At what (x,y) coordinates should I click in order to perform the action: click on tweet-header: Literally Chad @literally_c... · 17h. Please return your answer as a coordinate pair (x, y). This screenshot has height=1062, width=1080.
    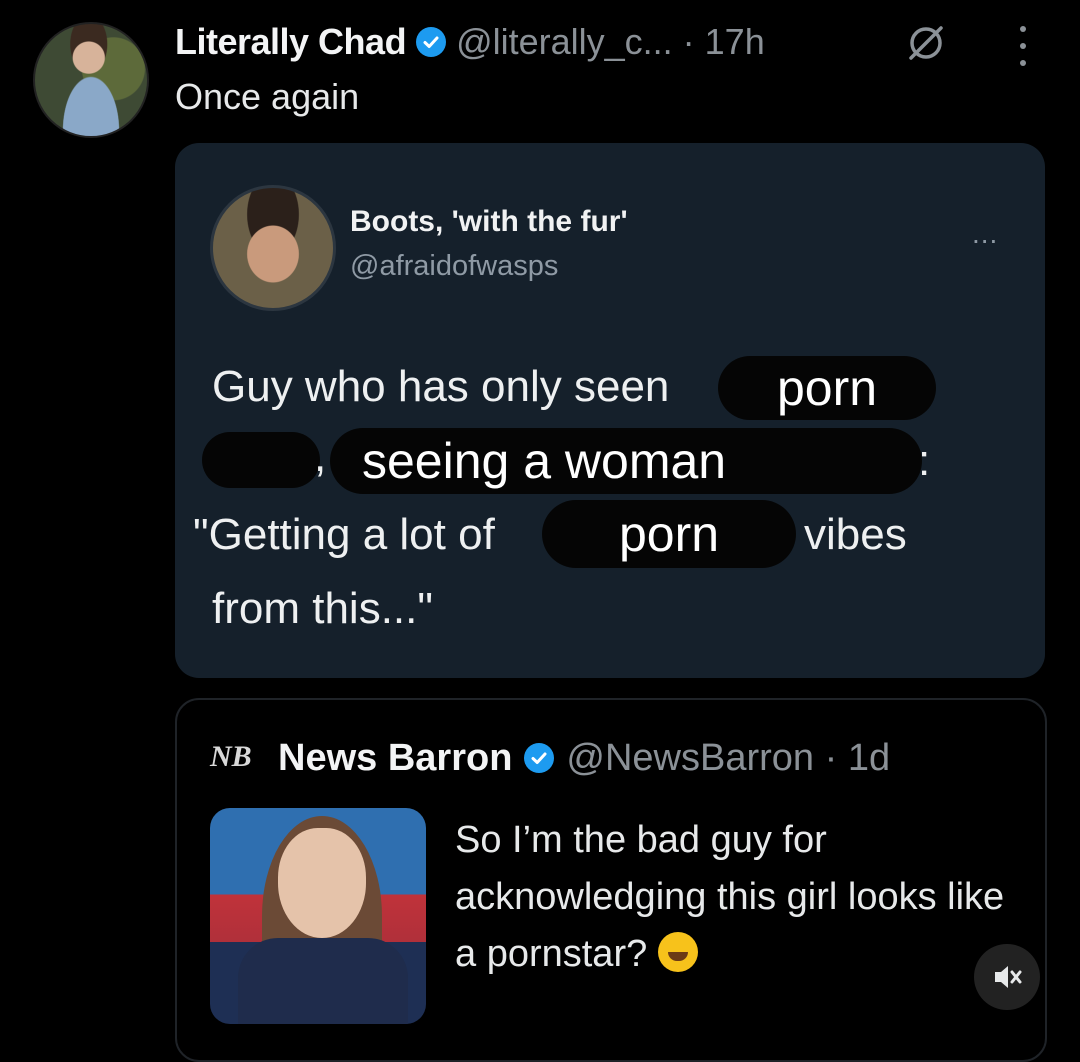
    Looking at the image, I should click on (470, 42).